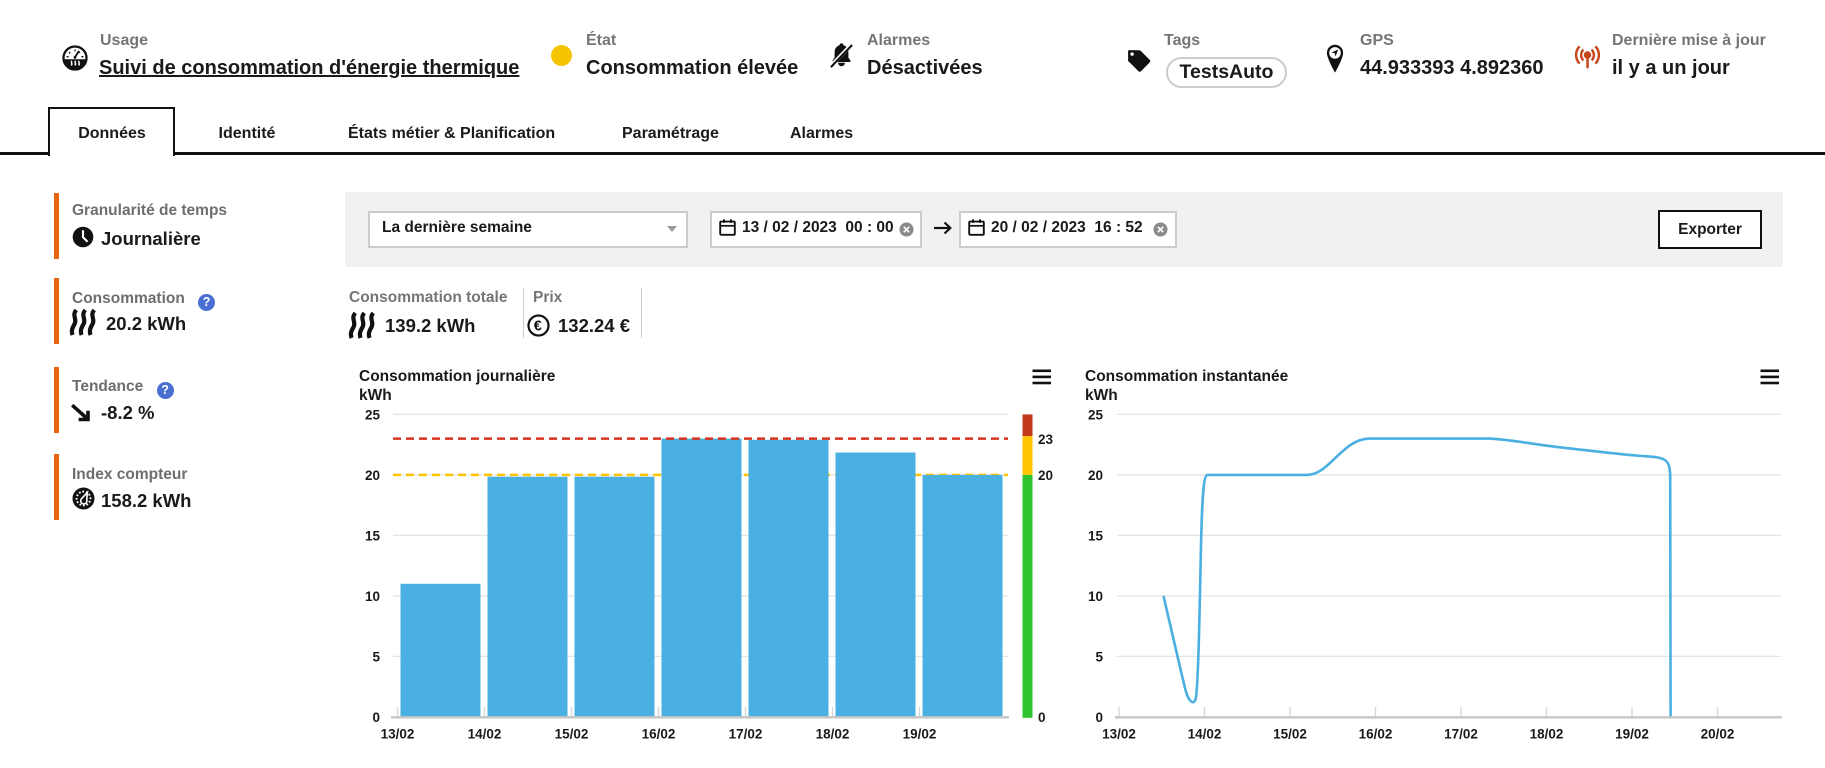 Image resolution: width=1825 pixels, height=768 pixels. What do you see at coordinates (1718, 734) in the screenshot?
I see `svg-text: 20/02` at bounding box center [1718, 734].